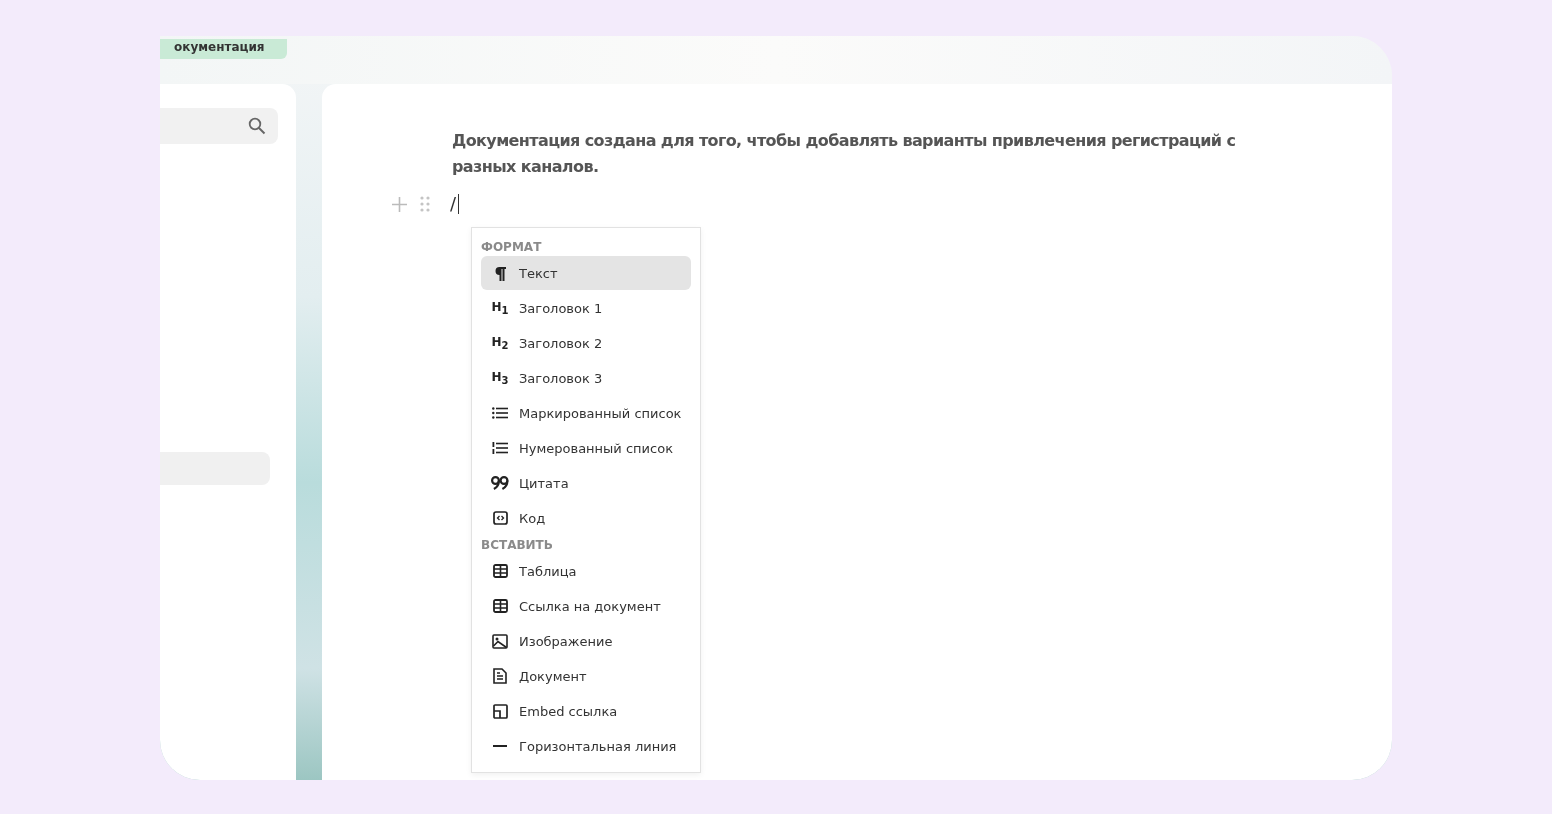 The height and width of the screenshot is (814, 1552). Describe the element at coordinates (257, 126) in the screenshot. I see `search-icon` at that location.